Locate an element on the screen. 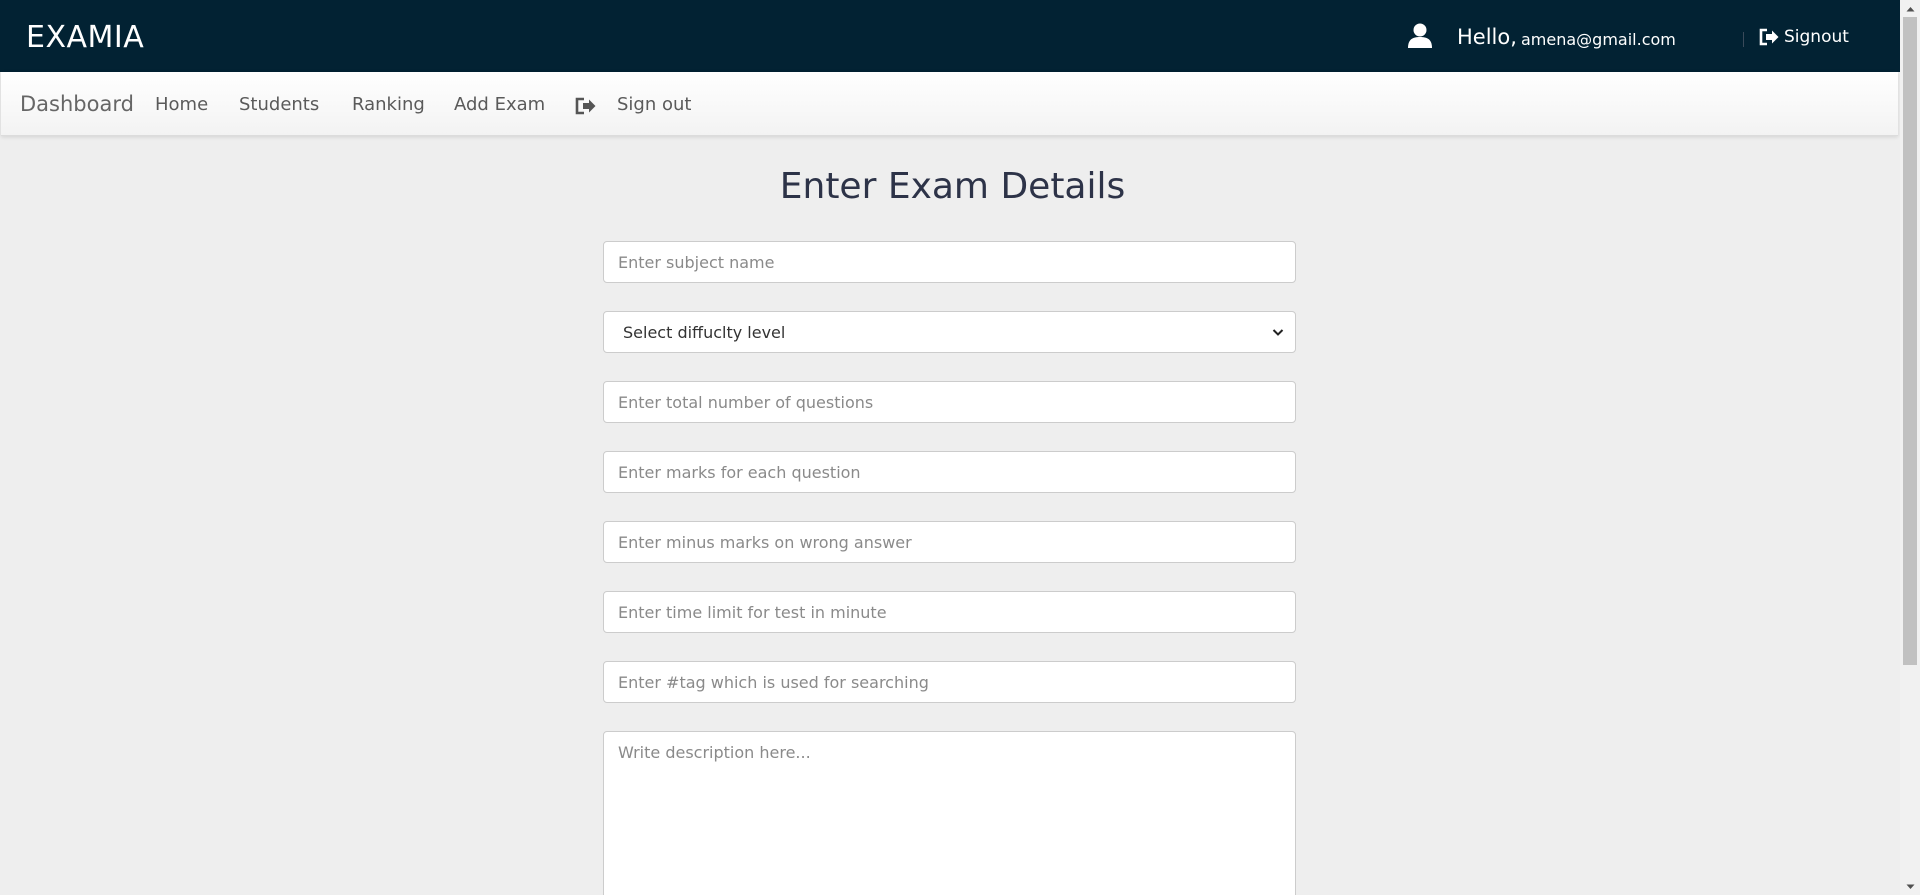  subject-name-input is located at coordinates (949, 262).